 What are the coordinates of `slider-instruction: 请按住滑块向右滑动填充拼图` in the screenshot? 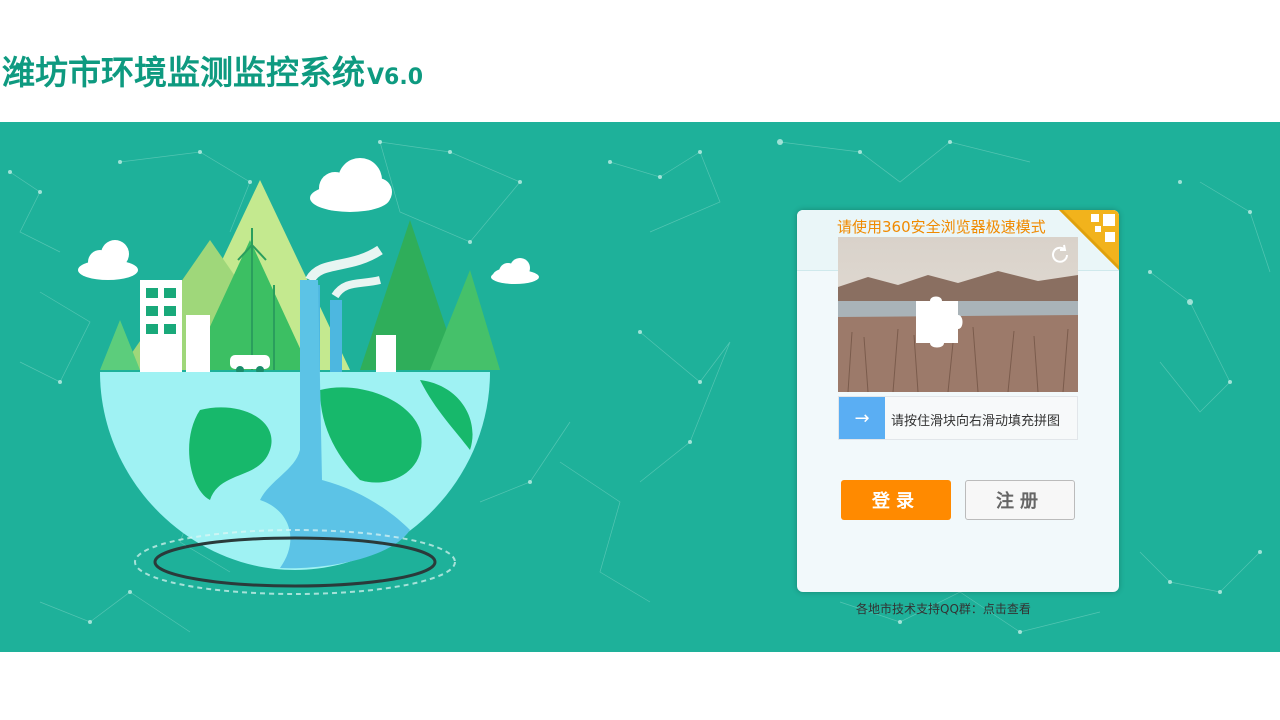 It's located at (976, 421).